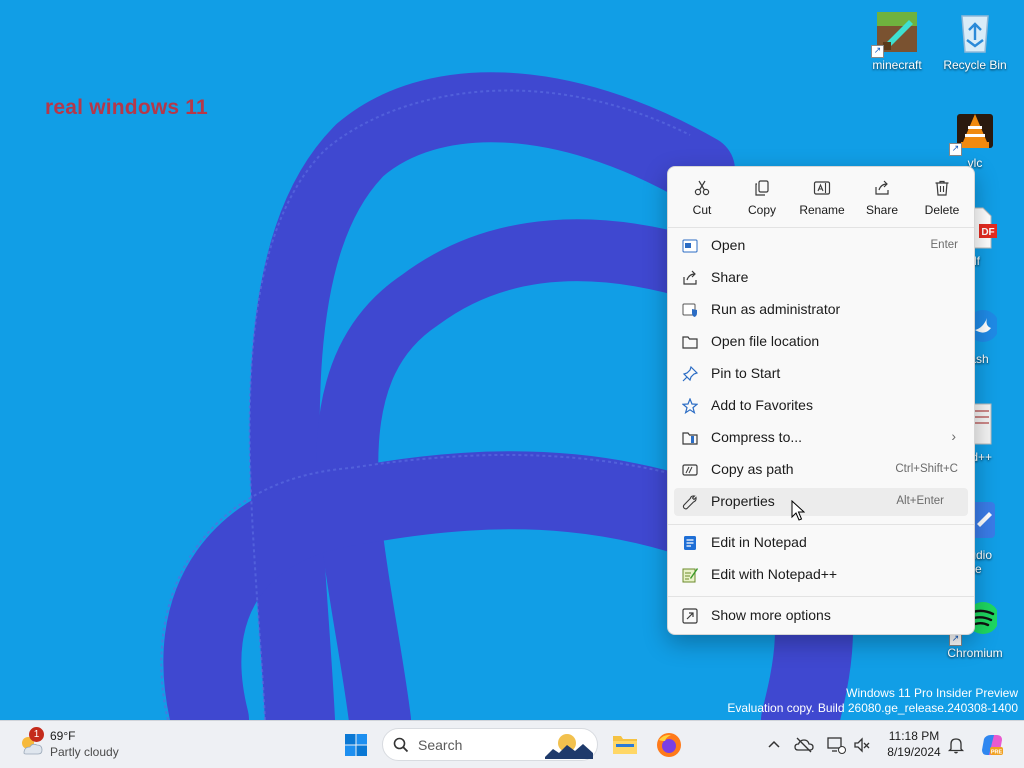 The height and width of the screenshot is (768, 1024). I want to click on file-explorer-icon, so click(625, 744).